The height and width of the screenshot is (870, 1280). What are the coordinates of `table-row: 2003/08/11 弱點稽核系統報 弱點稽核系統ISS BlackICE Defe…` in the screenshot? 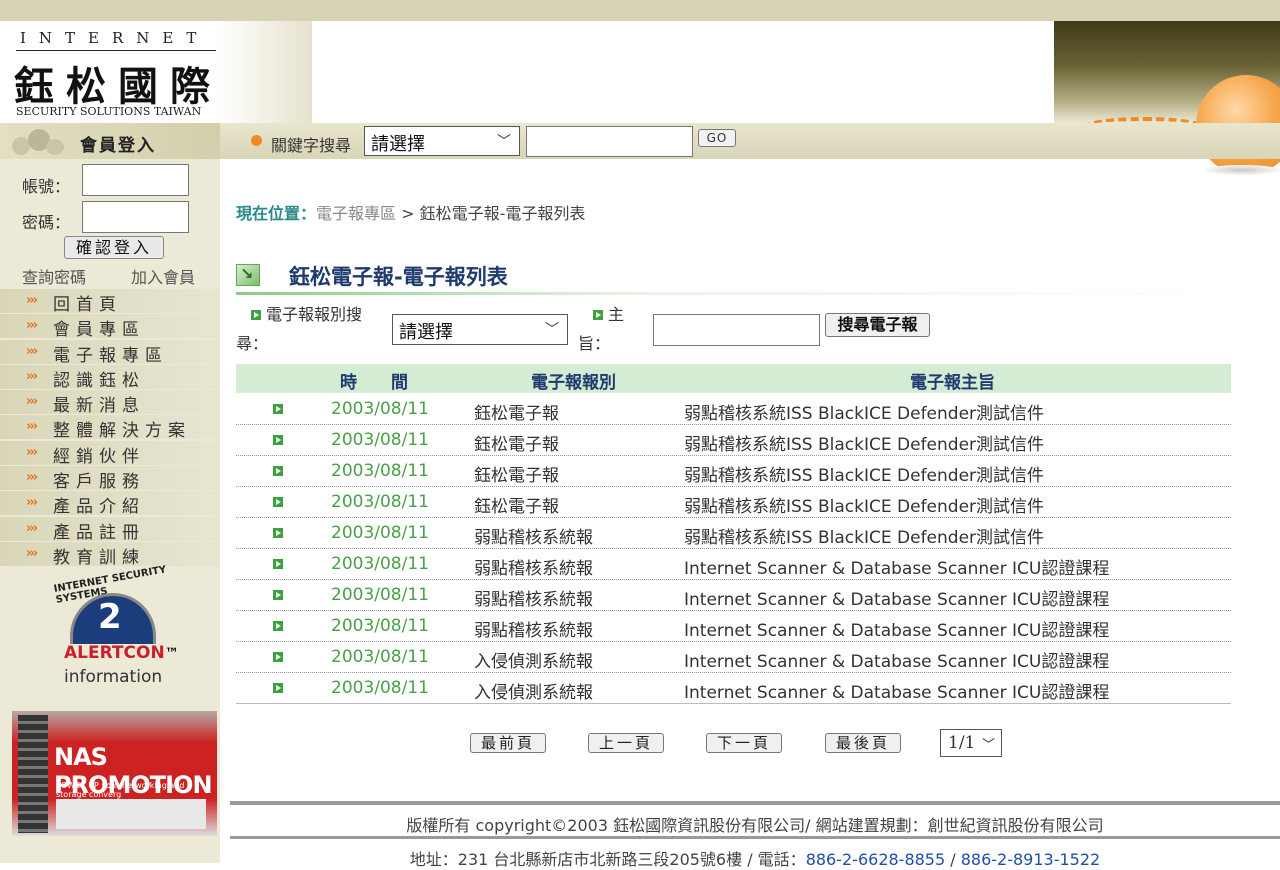 It's located at (733, 533).